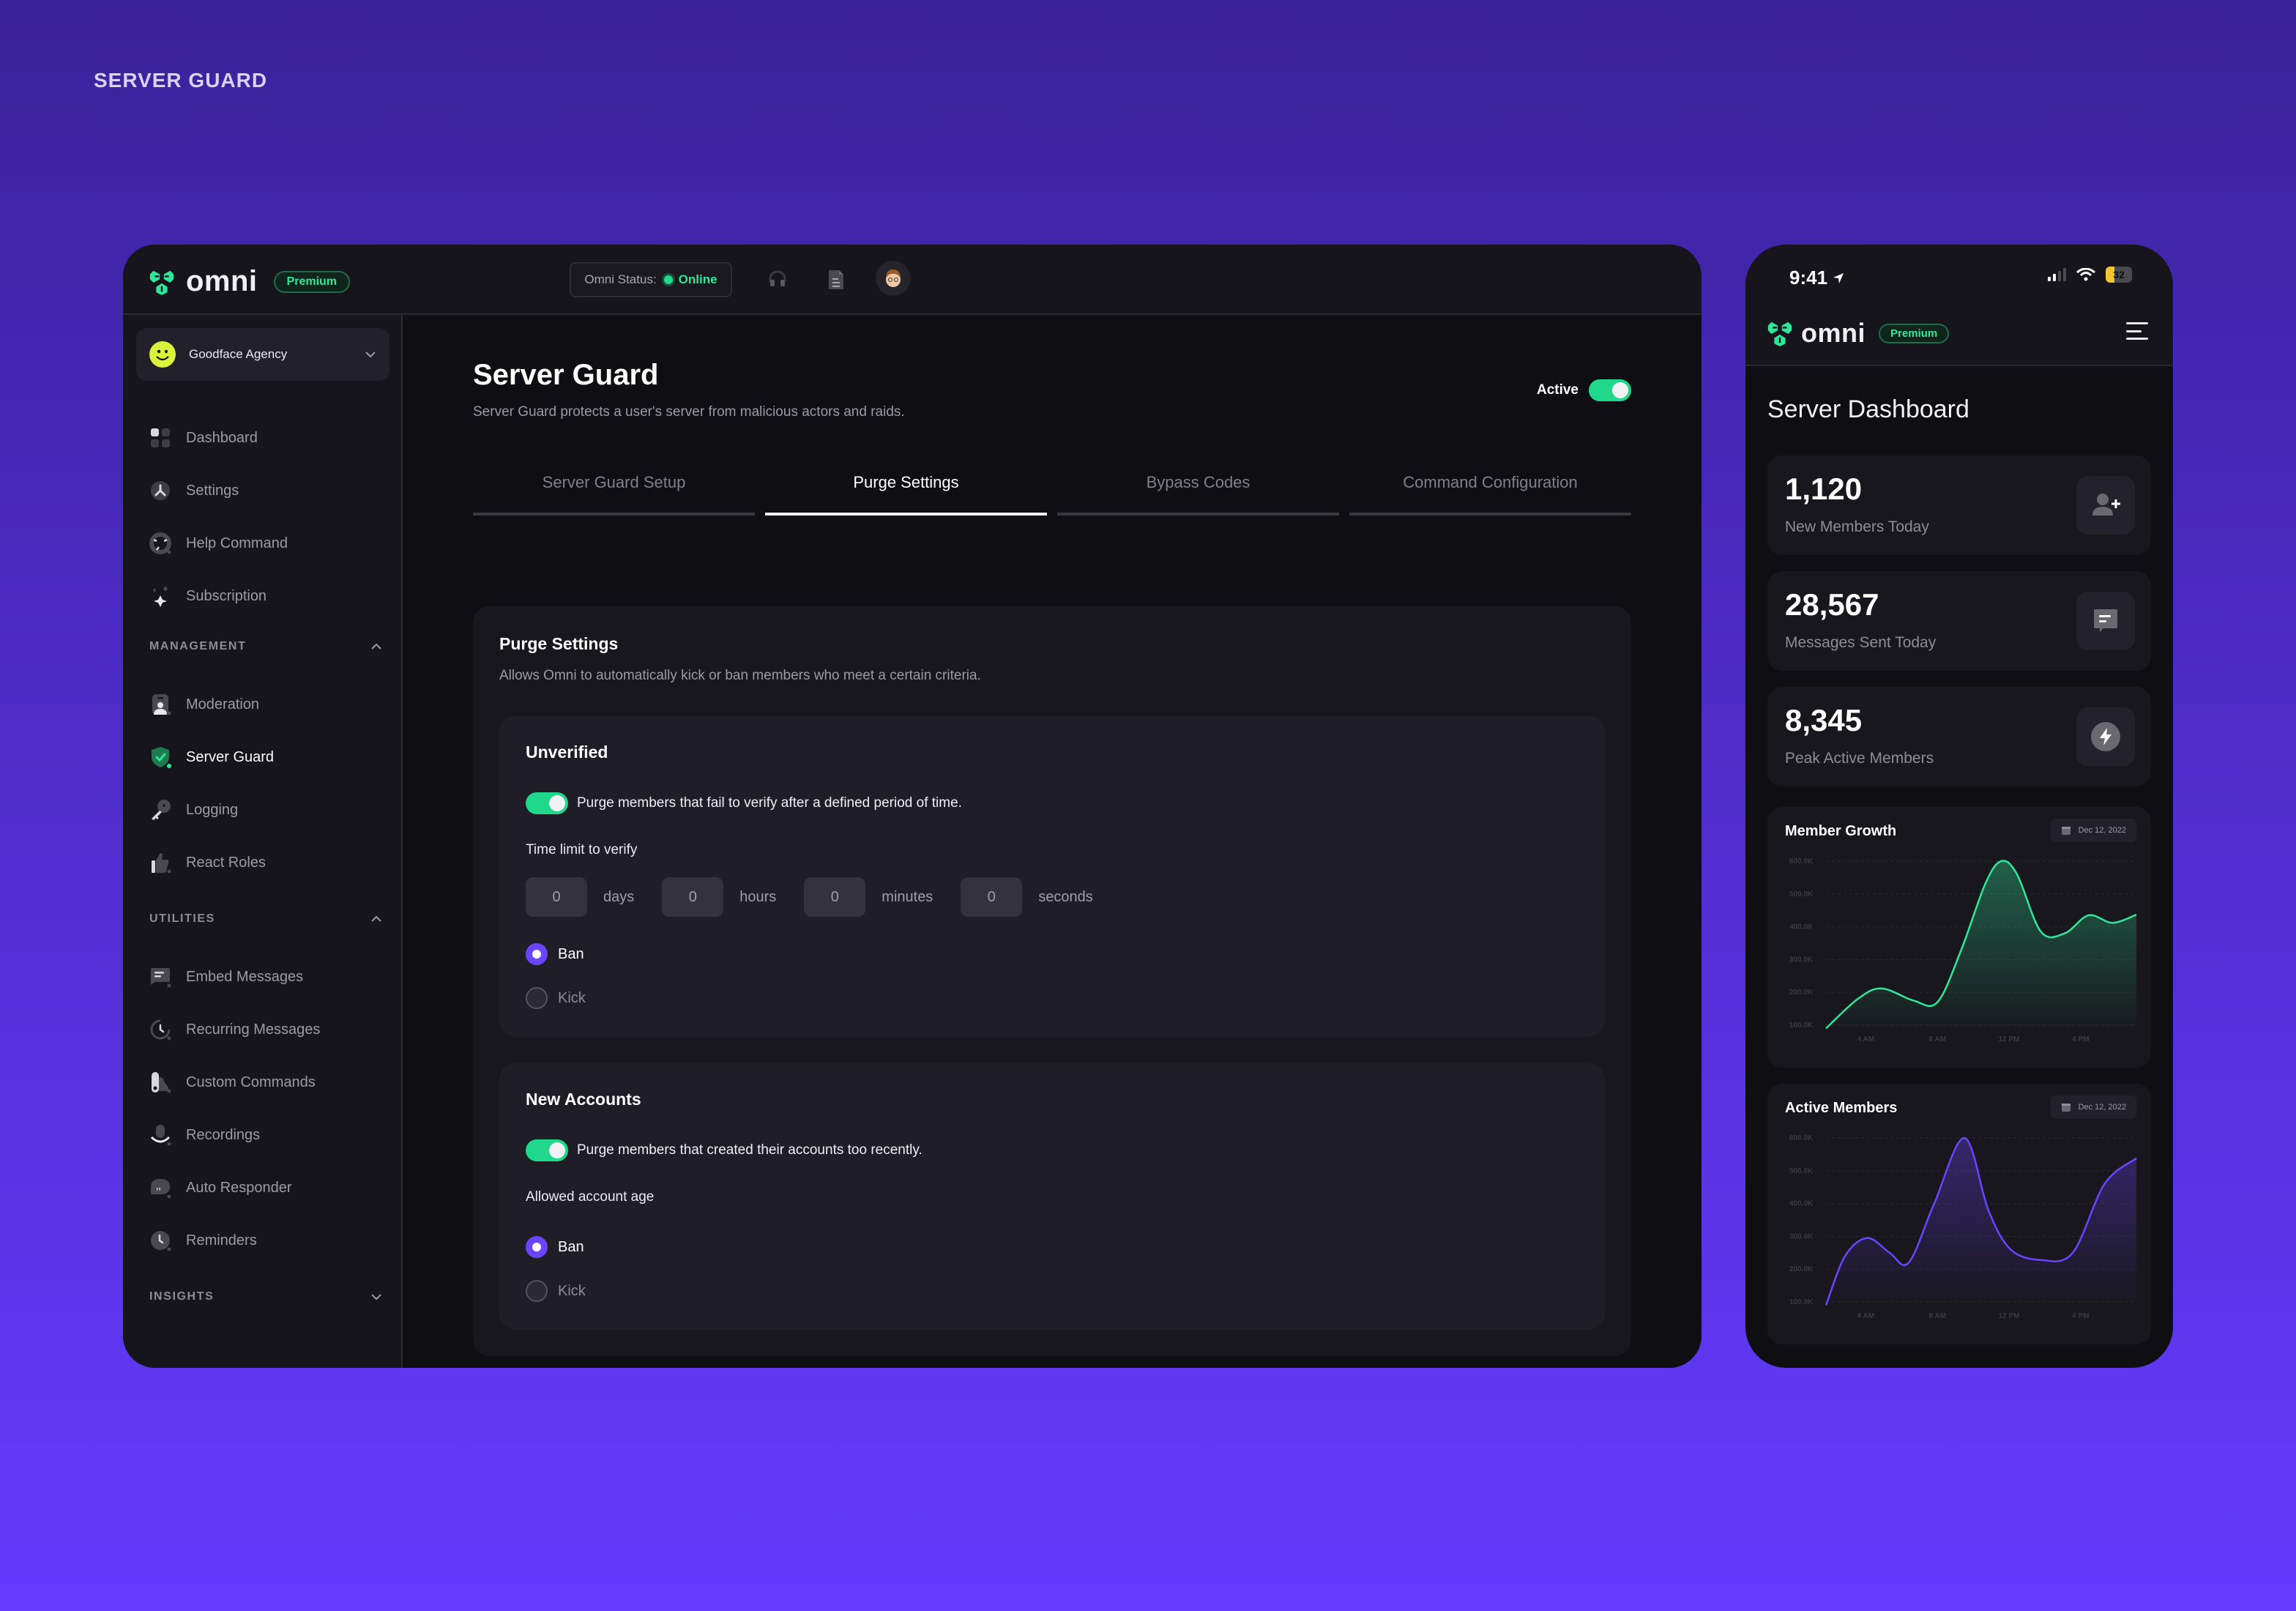 The width and height of the screenshot is (2296, 1611). Describe the element at coordinates (207, 862) in the screenshot. I see `sidebar-item-react-roles: React Roles` at that location.